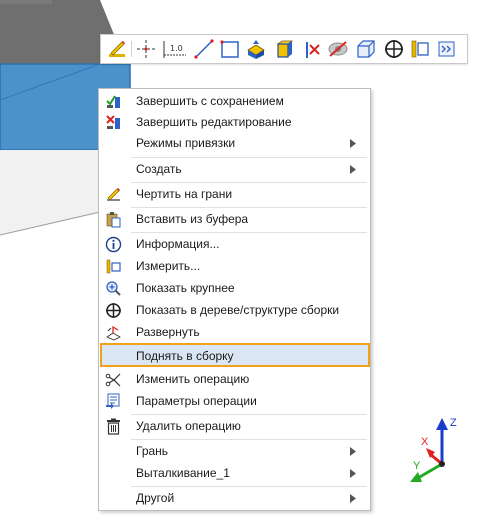  What do you see at coordinates (425, 442) in the screenshot?
I see `x-axis-label: X` at bounding box center [425, 442].